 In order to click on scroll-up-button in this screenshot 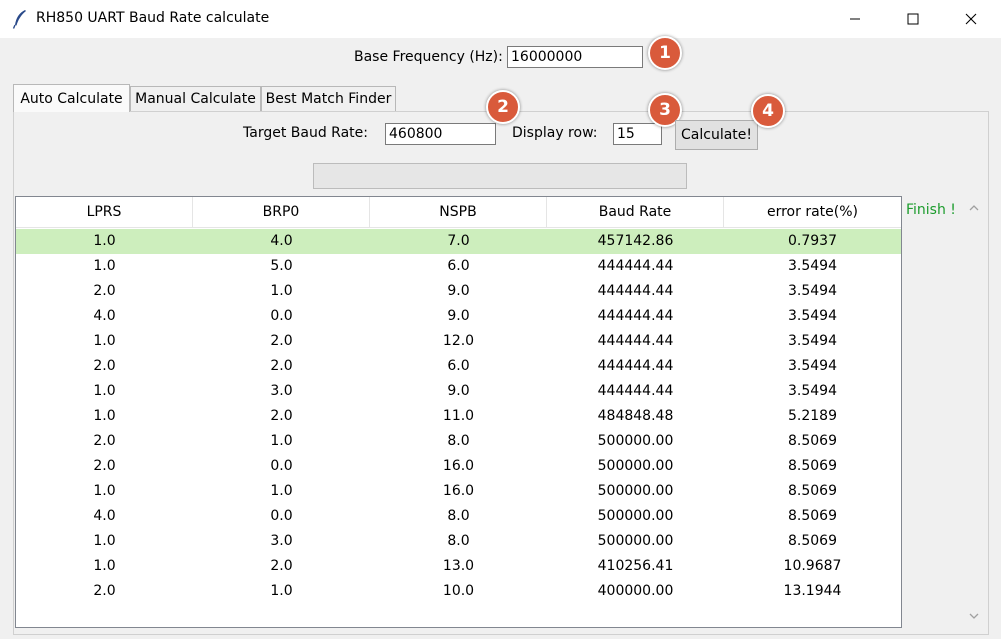, I will do `click(974, 208)`.